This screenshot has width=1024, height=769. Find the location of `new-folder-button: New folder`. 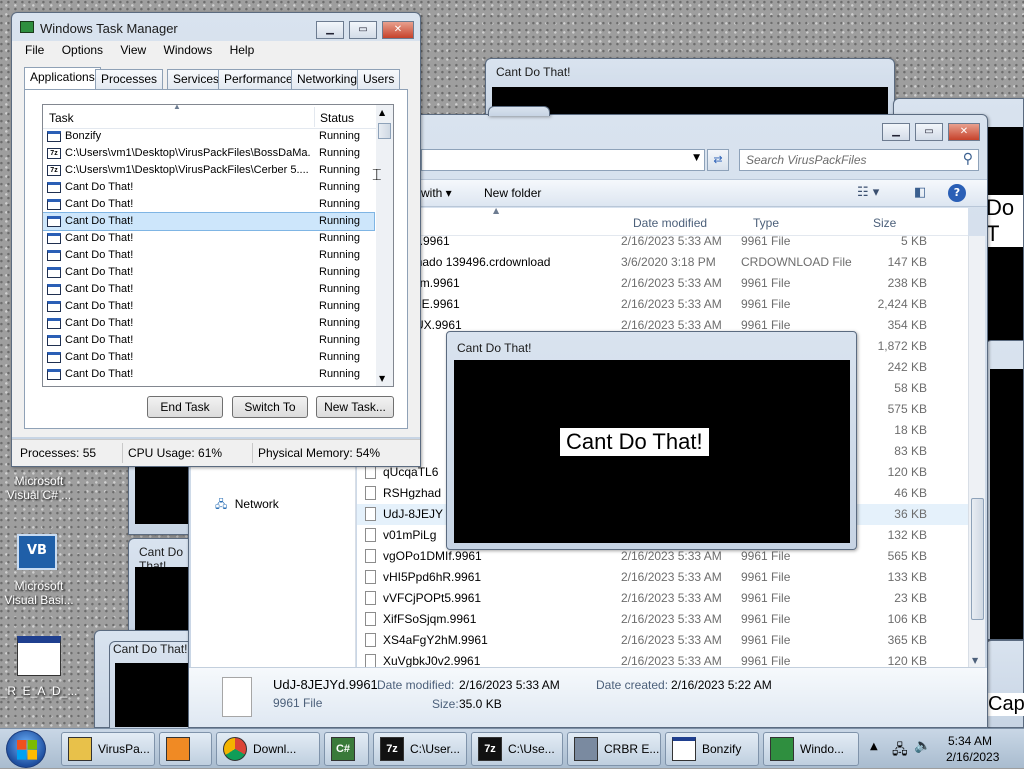

new-folder-button: New folder is located at coordinates (512, 193).